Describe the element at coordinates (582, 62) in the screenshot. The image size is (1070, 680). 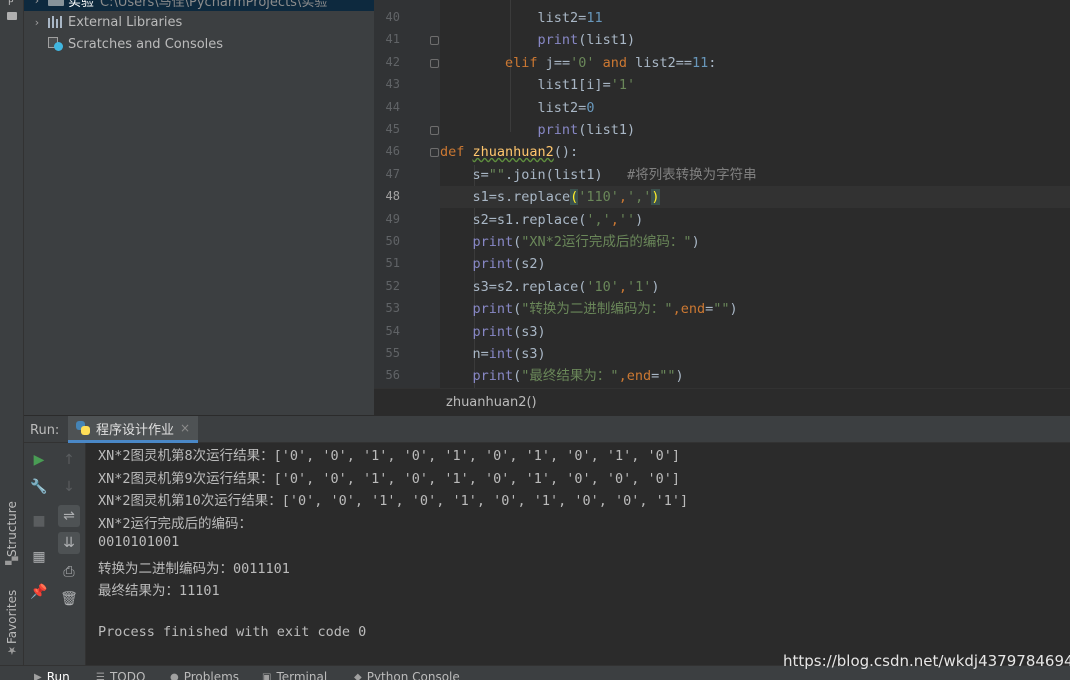
I see `code-token: '0'` at that location.